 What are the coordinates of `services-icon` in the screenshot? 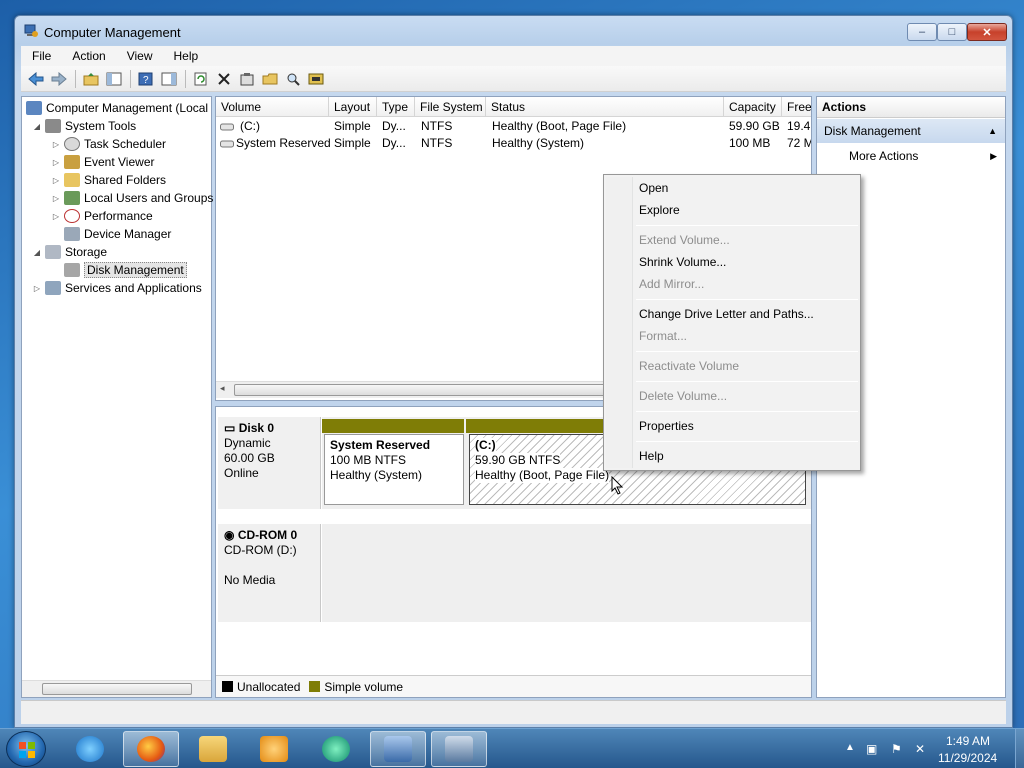 It's located at (53, 288).